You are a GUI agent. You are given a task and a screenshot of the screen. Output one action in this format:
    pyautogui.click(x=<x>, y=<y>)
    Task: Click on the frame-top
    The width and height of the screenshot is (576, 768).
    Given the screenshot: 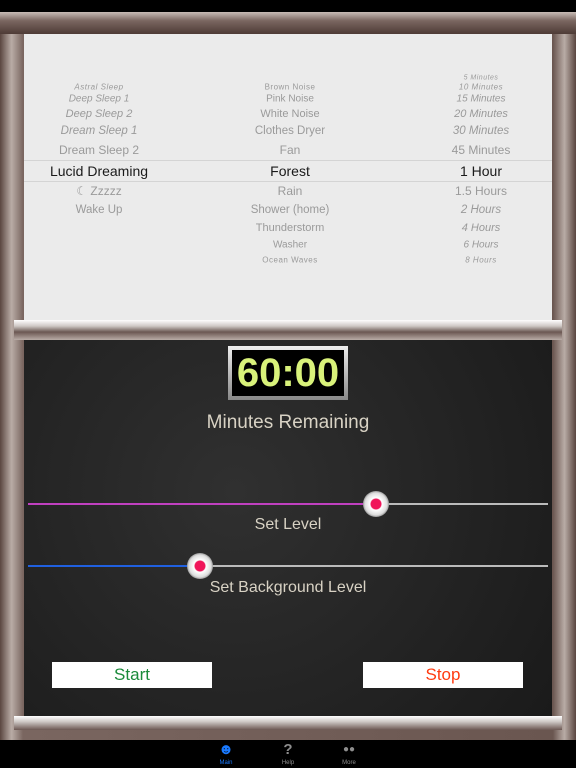 What is the action you would take?
    pyautogui.click(x=288, y=23)
    